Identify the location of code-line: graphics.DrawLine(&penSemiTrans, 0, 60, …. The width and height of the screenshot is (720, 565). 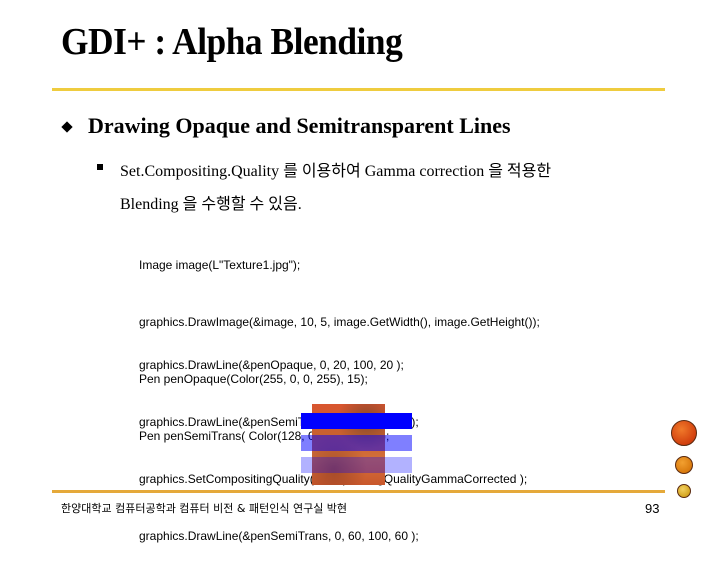
(279, 536).